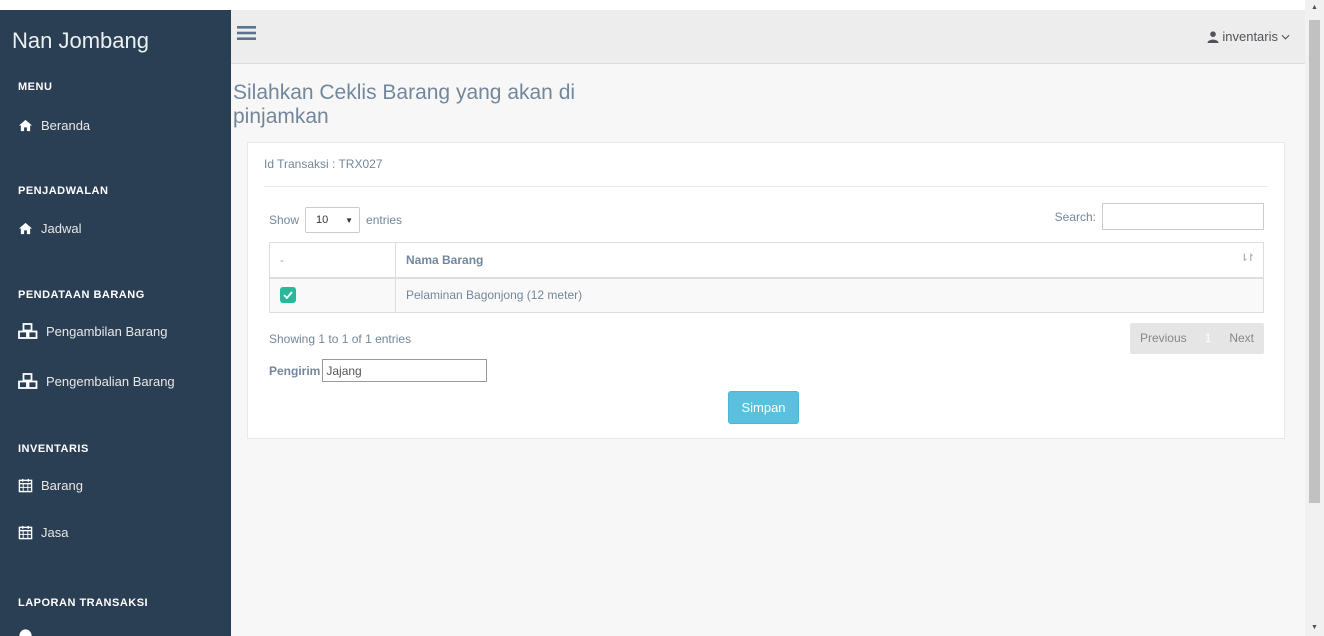 This screenshot has width=1324, height=636. What do you see at coordinates (323, 164) in the screenshot?
I see `transaction-id: Id Transaksi : TRX027` at bounding box center [323, 164].